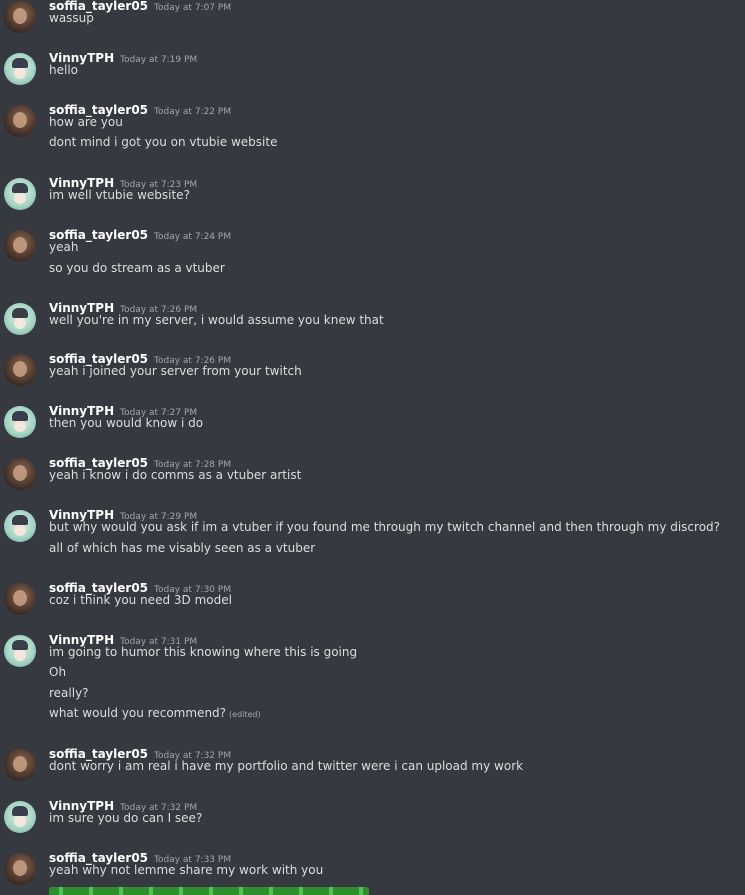  Describe the element at coordinates (71, 18) in the screenshot. I see `message-text: wassup` at that location.